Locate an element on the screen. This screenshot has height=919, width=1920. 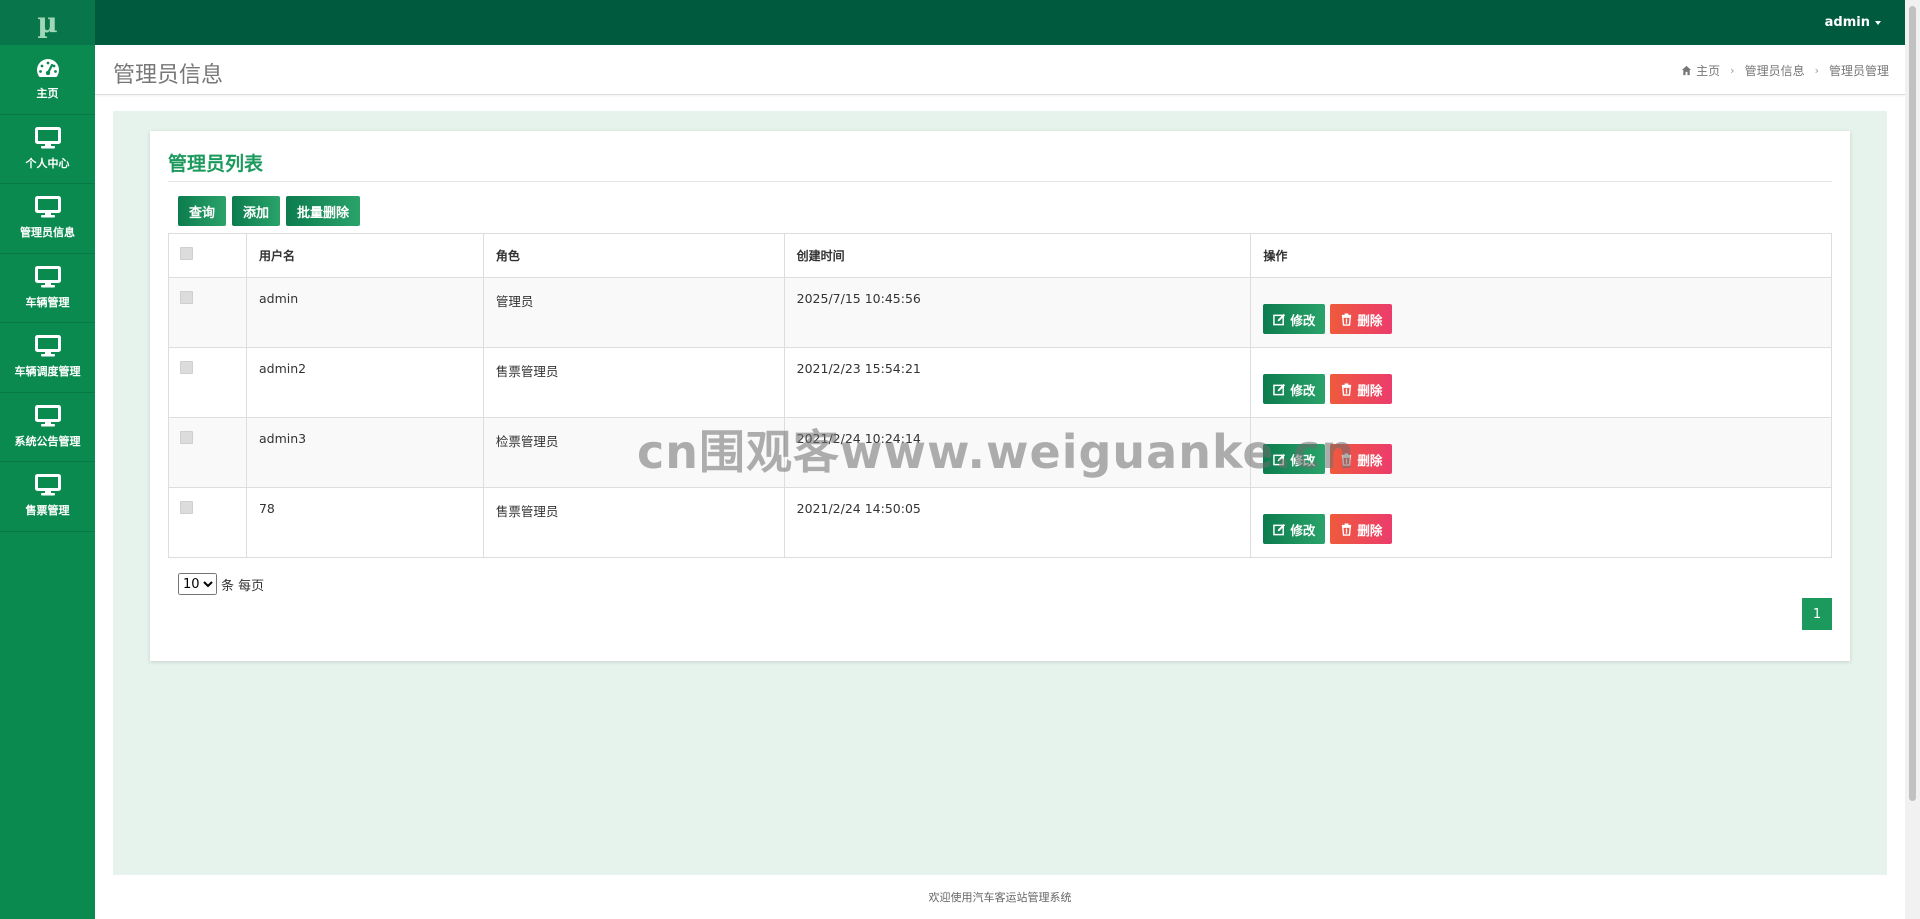
scrollbar-thumb is located at coordinates (1912, 403).